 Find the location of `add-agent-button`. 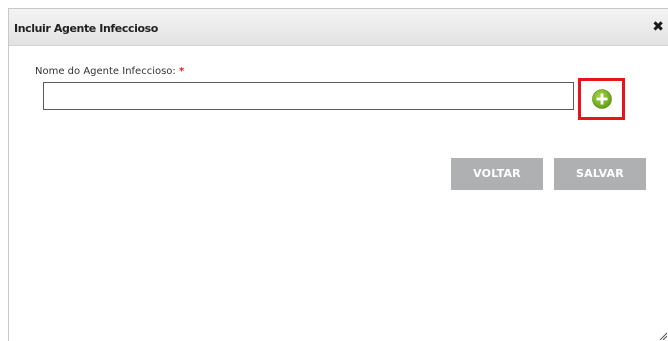

add-agent-button is located at coordinates (601, 99).